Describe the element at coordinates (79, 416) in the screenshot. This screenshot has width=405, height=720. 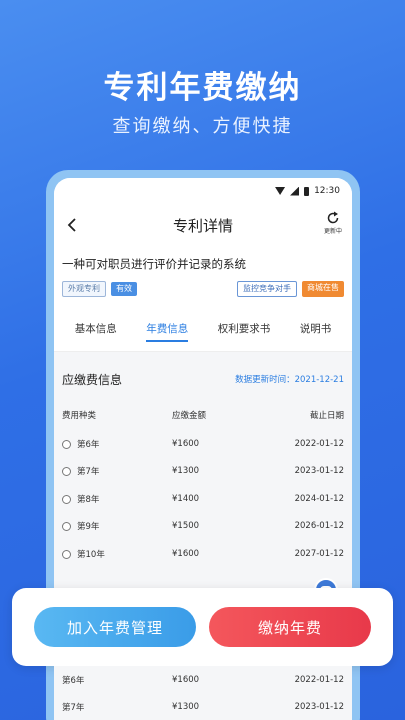
I see `column-fee-type: 费用种类` at that location.